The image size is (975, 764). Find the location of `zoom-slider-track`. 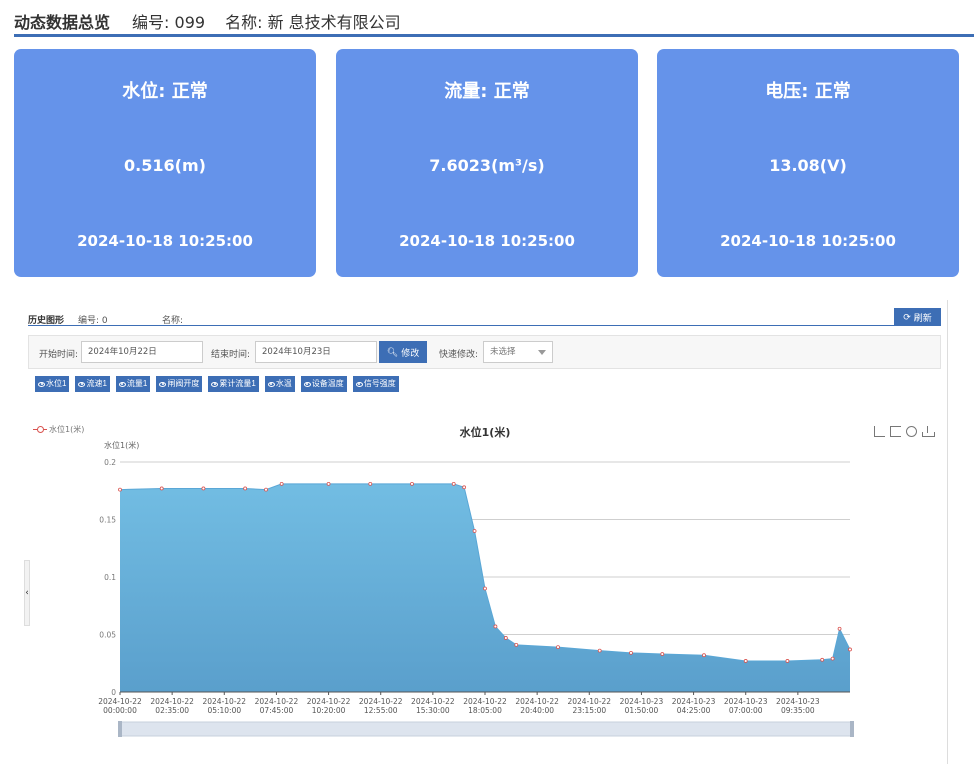

zoom-slider-track is located at coordinates (486, 729).